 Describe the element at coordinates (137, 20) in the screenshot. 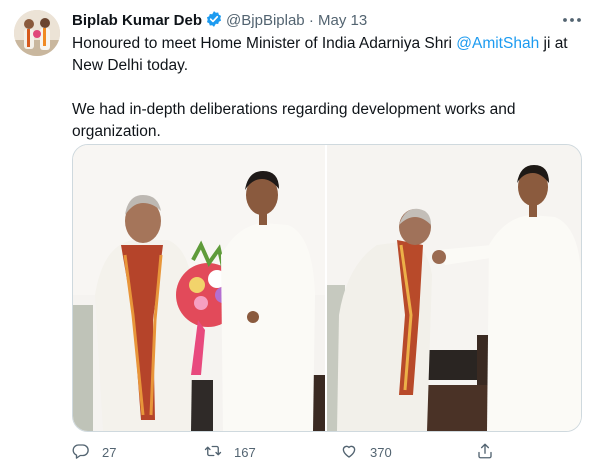

I see `author-name: Biplab Kumar Deb` at that location.